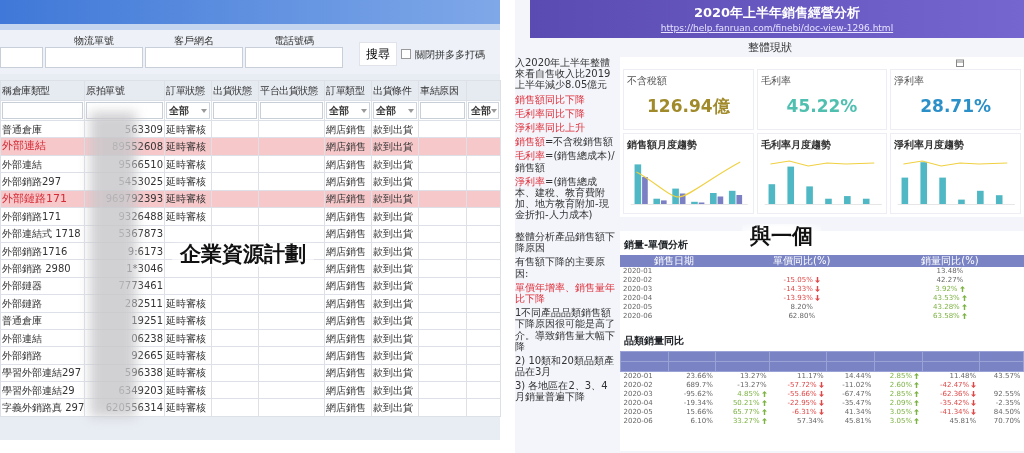 Image resolution: width=1024 pixels, height=453 pixels. Describe the element at coordinates (22, 355) in the screenshot. I see `table-cell: 外部銷路` at that location.